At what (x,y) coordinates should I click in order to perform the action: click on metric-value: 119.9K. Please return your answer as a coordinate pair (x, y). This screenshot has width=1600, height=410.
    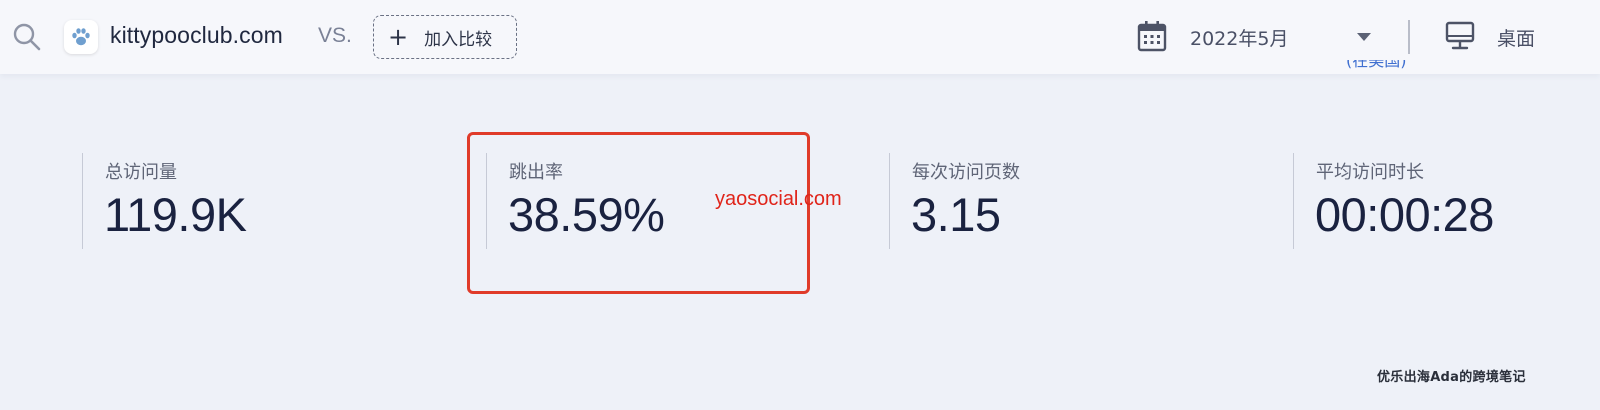
    Looking at the image, I should click on (175, 214).